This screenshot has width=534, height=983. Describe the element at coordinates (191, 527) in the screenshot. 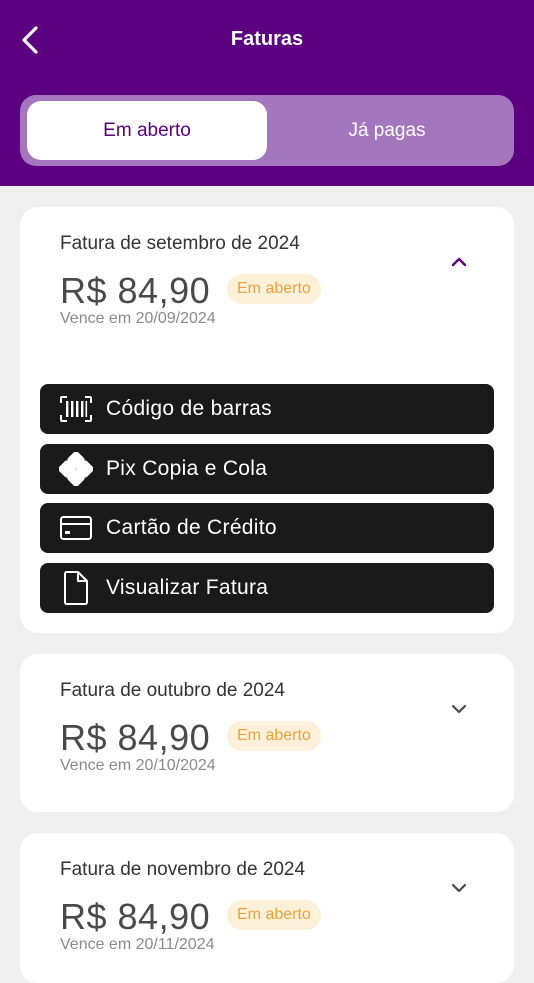

I see `credit-card-label: Cartão de Crédito` at that location.